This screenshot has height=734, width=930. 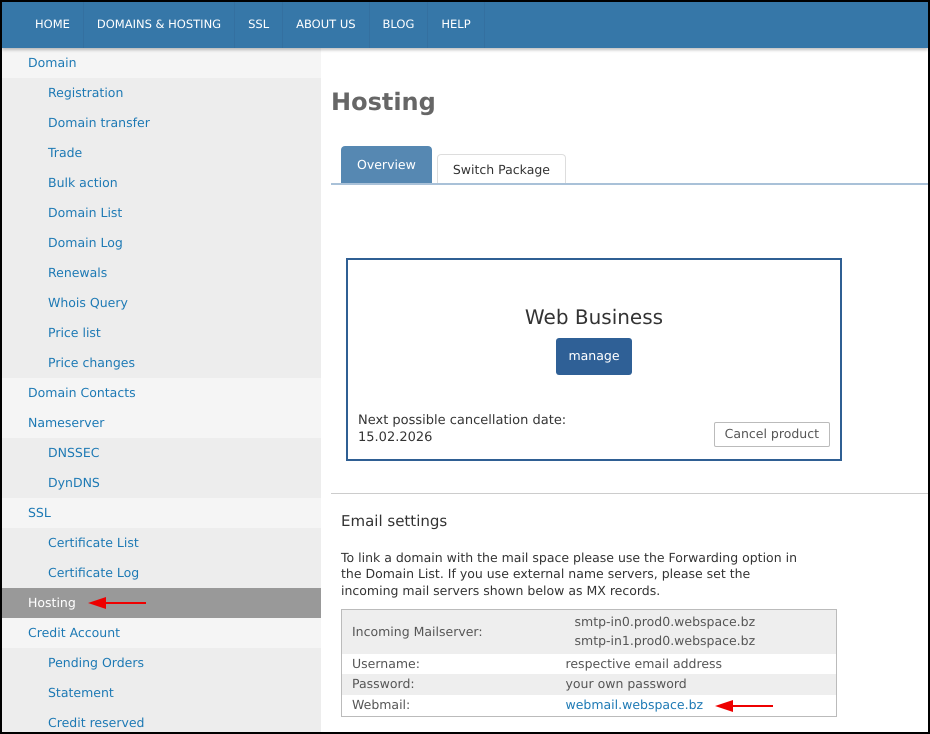 I want to click on field-value: your own password, so click(x=700, y=685).